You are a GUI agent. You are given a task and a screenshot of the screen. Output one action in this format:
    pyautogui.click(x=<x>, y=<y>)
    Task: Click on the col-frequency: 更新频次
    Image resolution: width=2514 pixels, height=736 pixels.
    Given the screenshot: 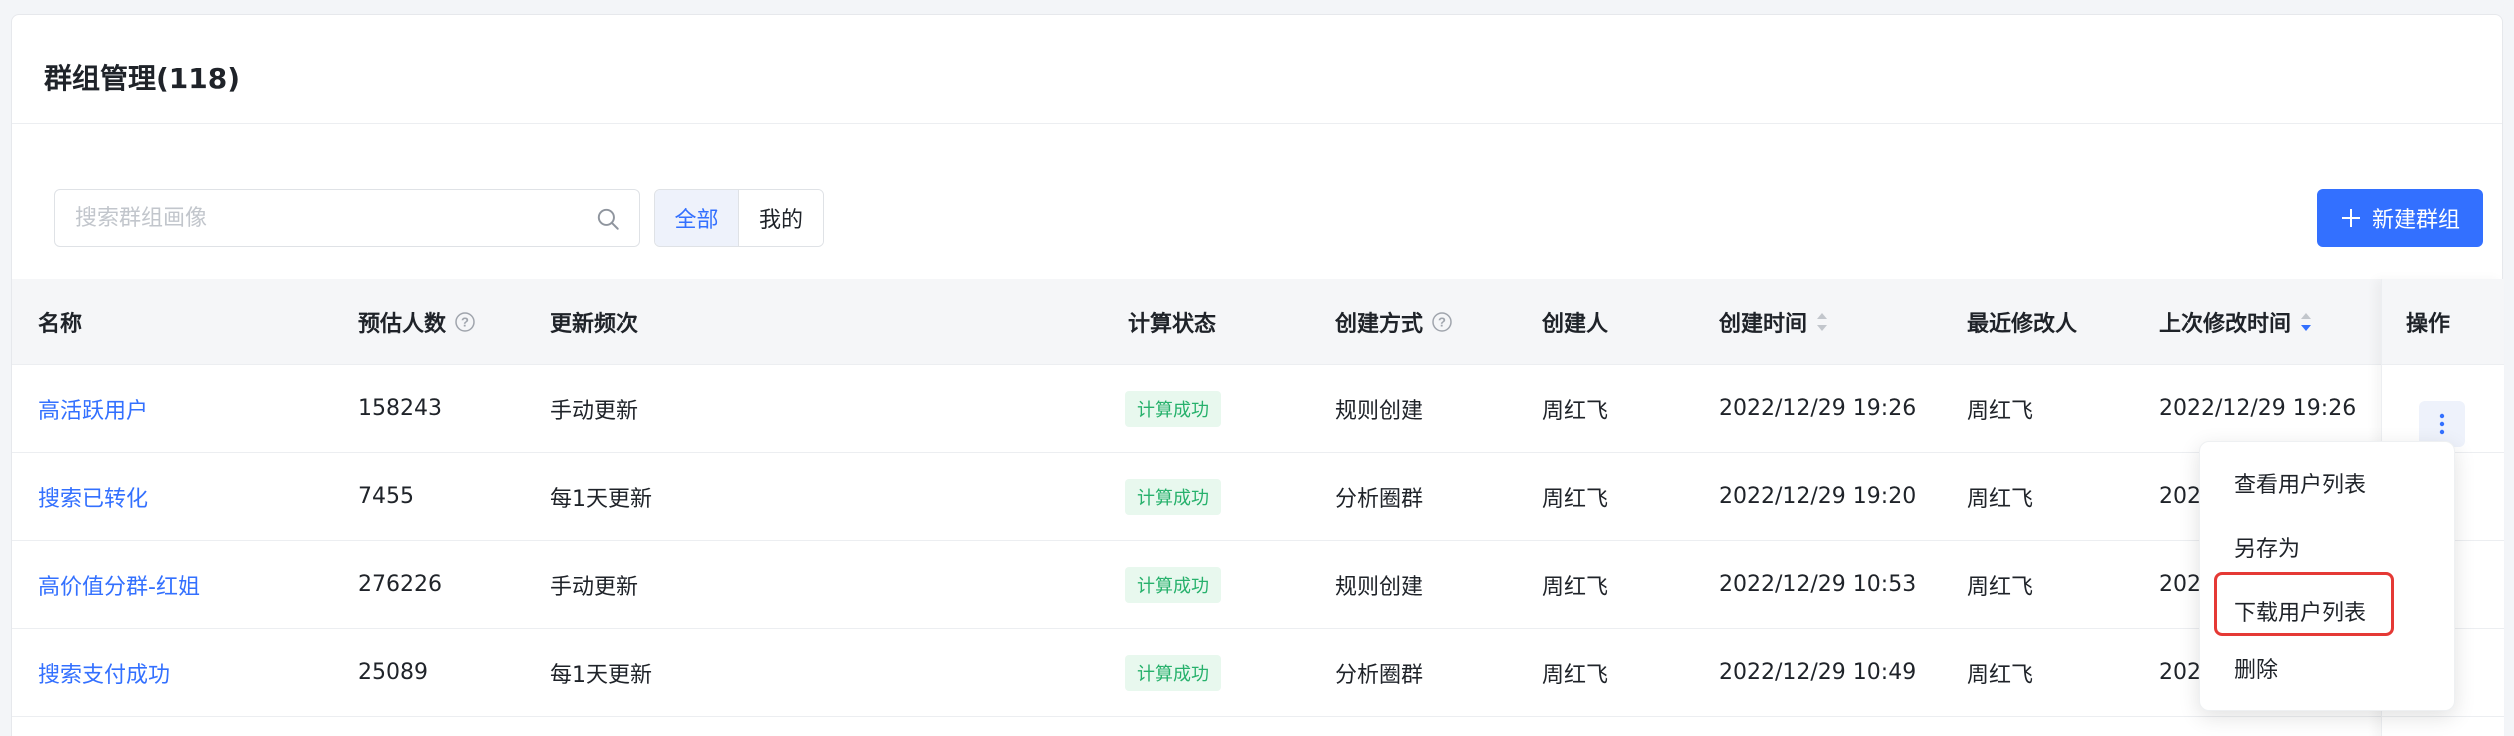 What is the action you would take?
    pyautogui.click(x=594, y=324)
    